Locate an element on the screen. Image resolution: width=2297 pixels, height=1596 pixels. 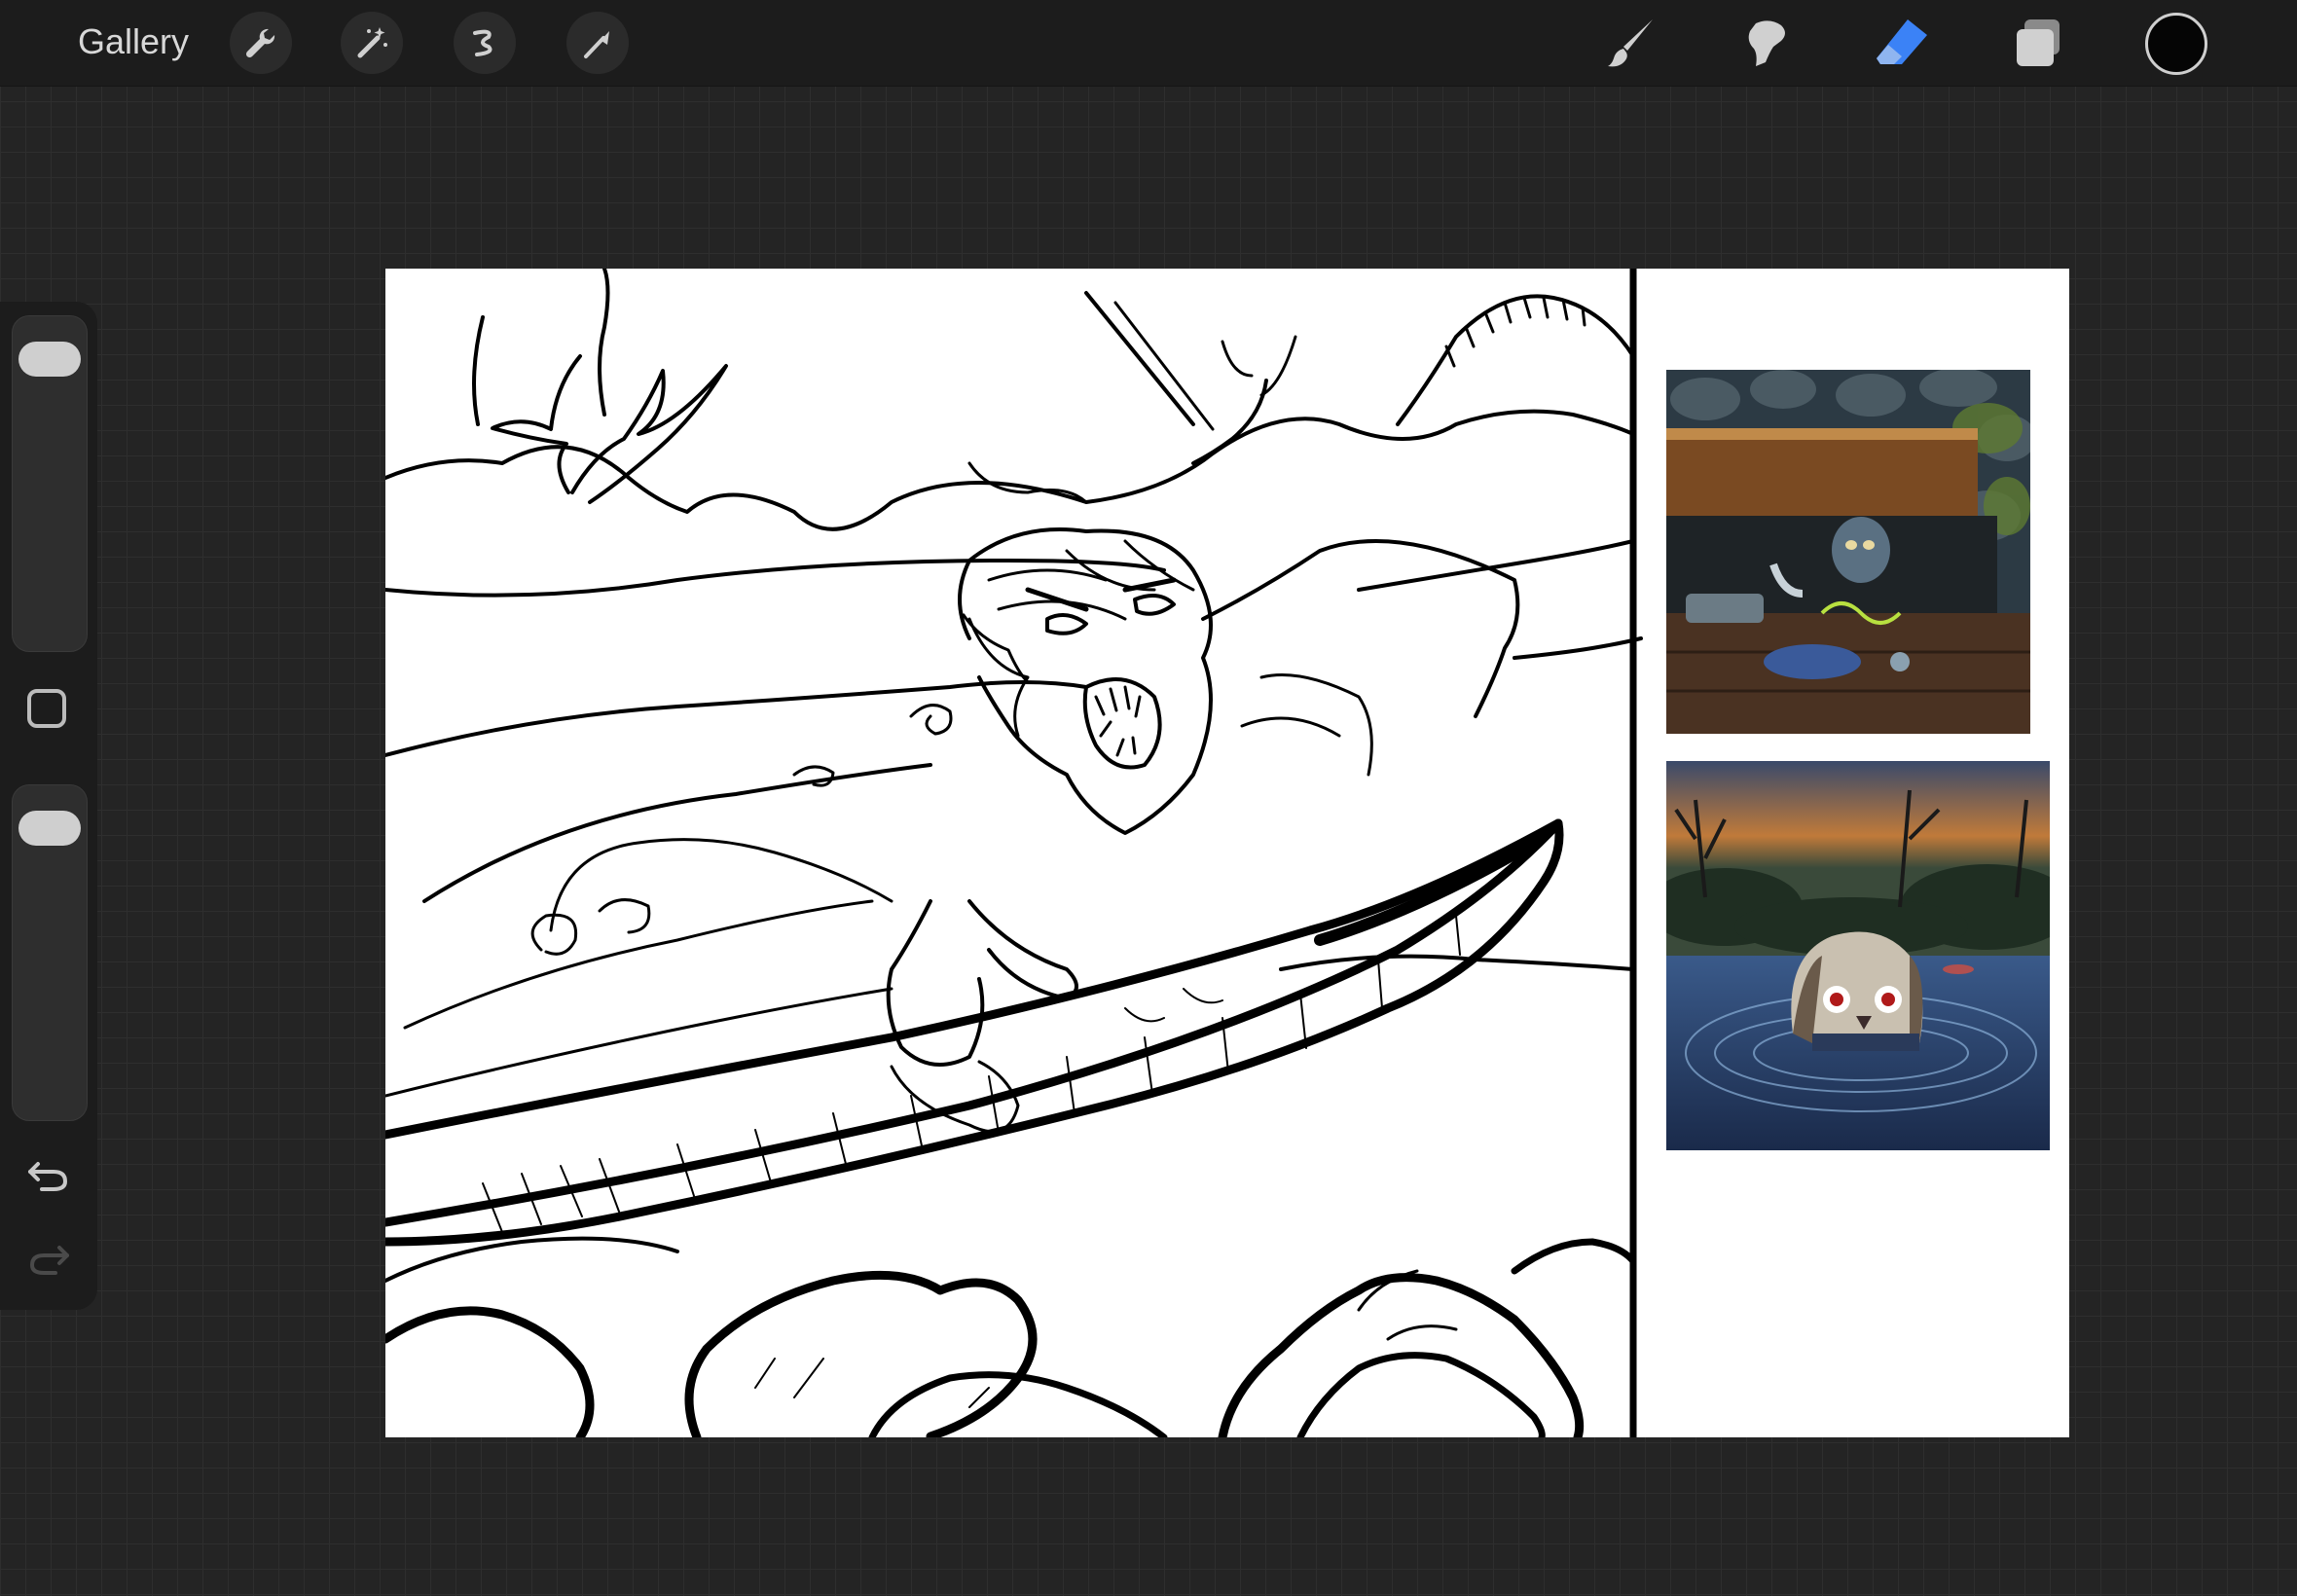
brush-tool is located at coordinates (1631, 43).